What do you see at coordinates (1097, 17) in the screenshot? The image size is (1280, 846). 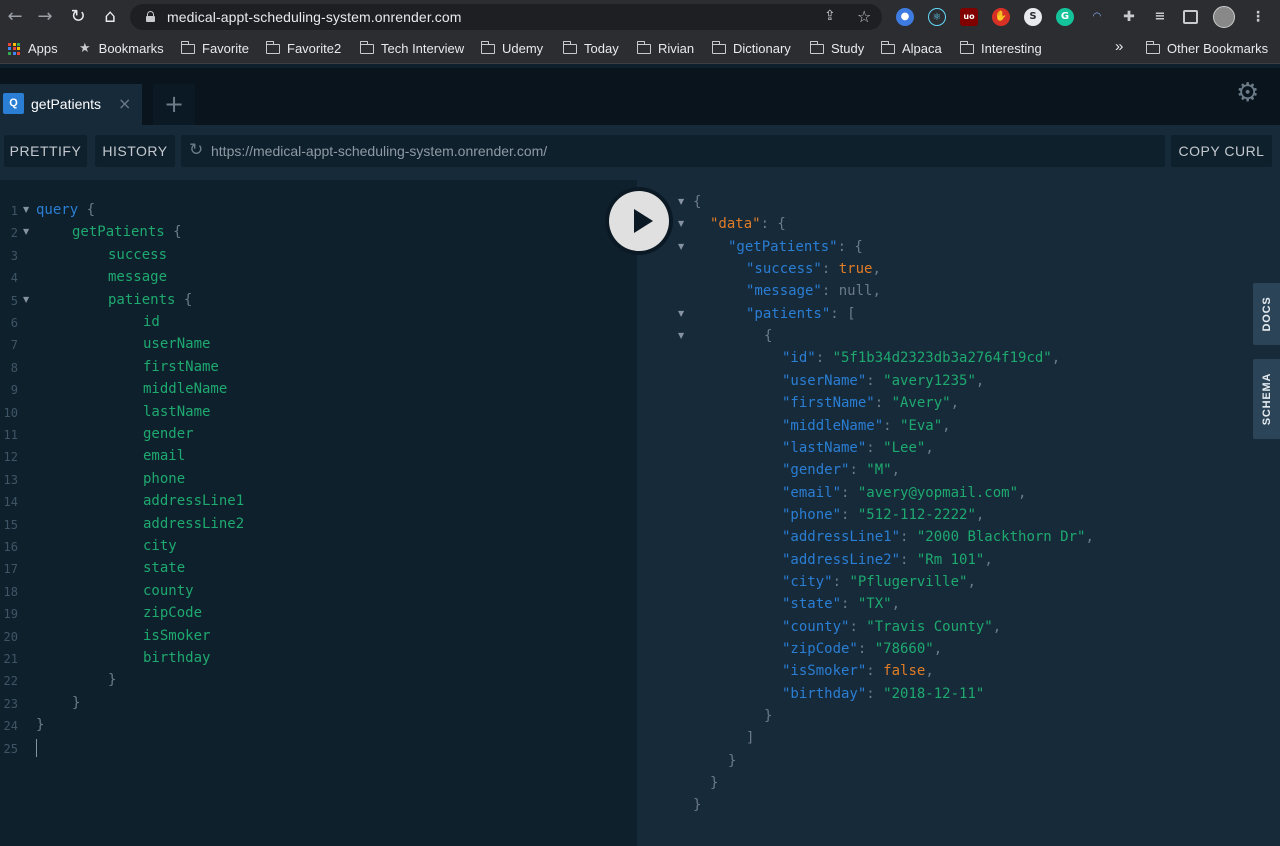 I see `wave-extension-icon: ◠` at bounding box center [1097, 17].